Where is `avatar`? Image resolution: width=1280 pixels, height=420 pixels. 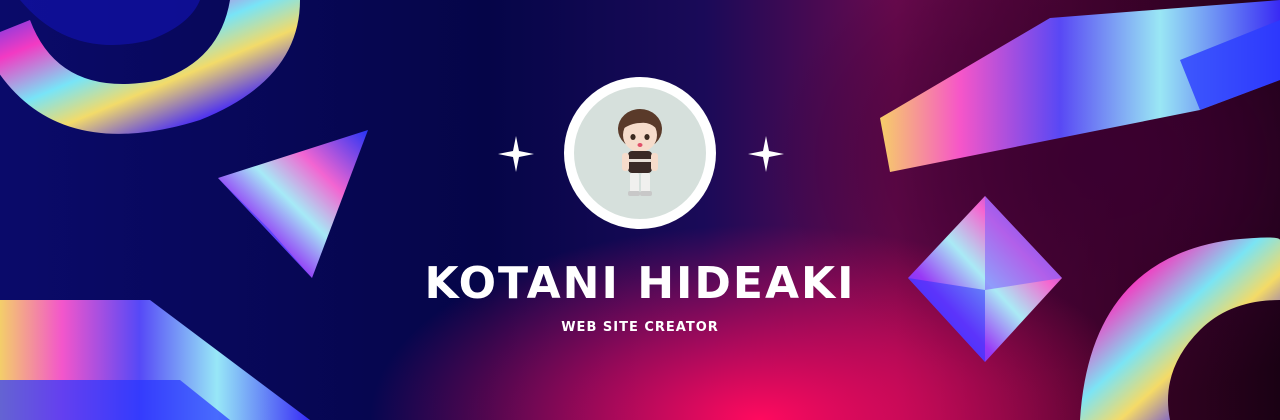 avatar is located at coordinates (640, 153).